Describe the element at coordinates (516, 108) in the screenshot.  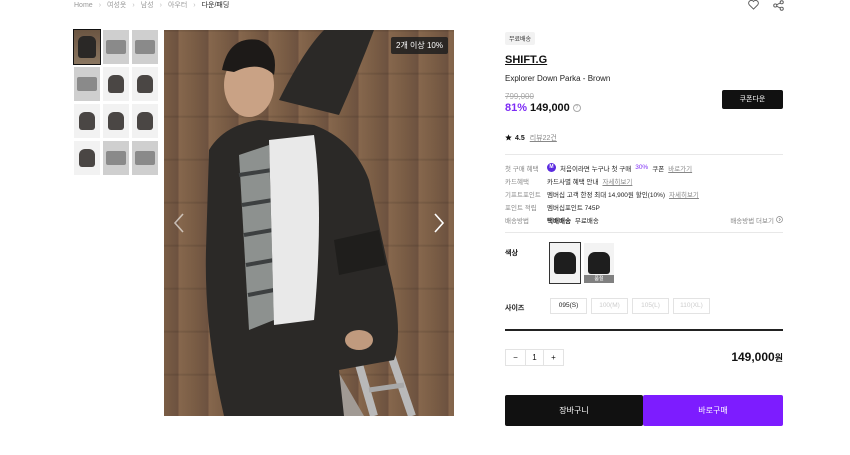
I see `discount-rate: 81%` at that location.